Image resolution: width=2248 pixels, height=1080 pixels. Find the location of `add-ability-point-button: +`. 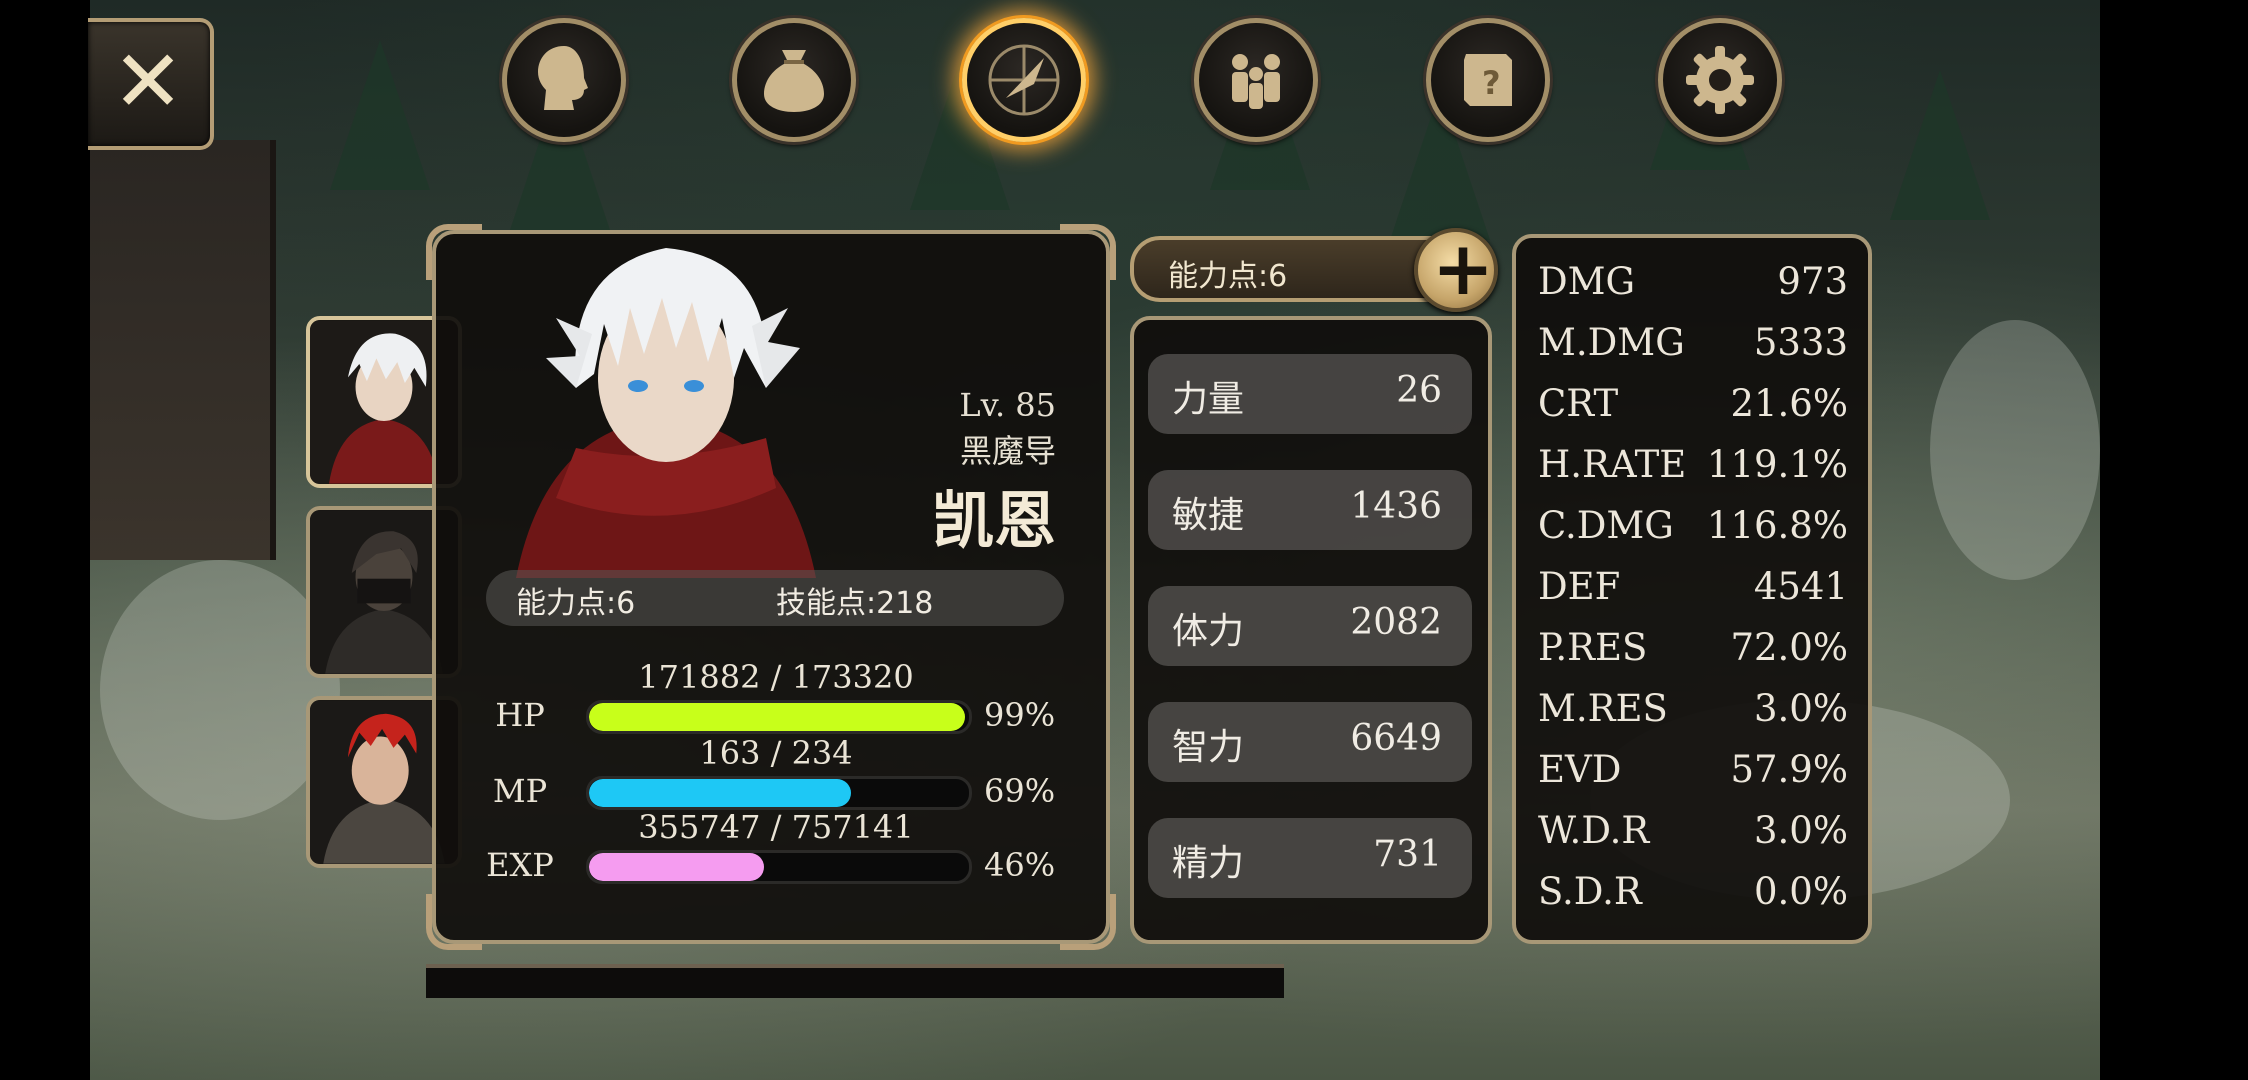

add-ability-point-button: + is located at coordinates (1456, 269).